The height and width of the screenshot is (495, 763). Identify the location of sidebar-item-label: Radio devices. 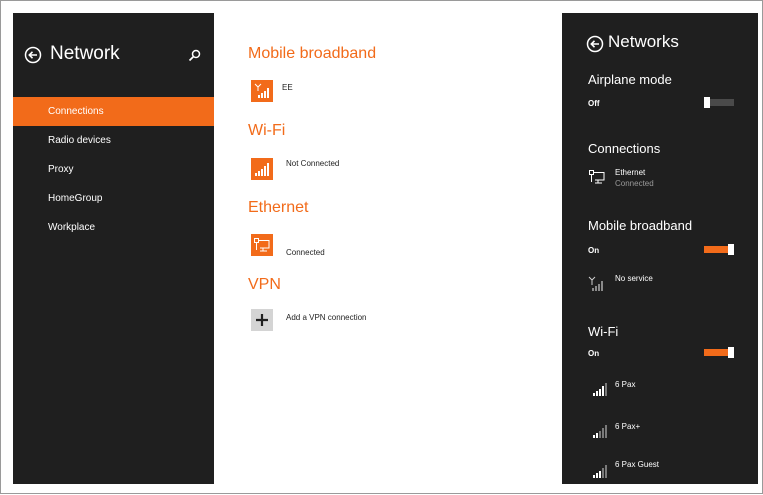
(79, 140).